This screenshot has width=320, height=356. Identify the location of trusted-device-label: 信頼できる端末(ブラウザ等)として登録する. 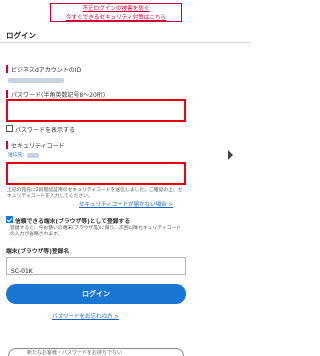
(73, 222).